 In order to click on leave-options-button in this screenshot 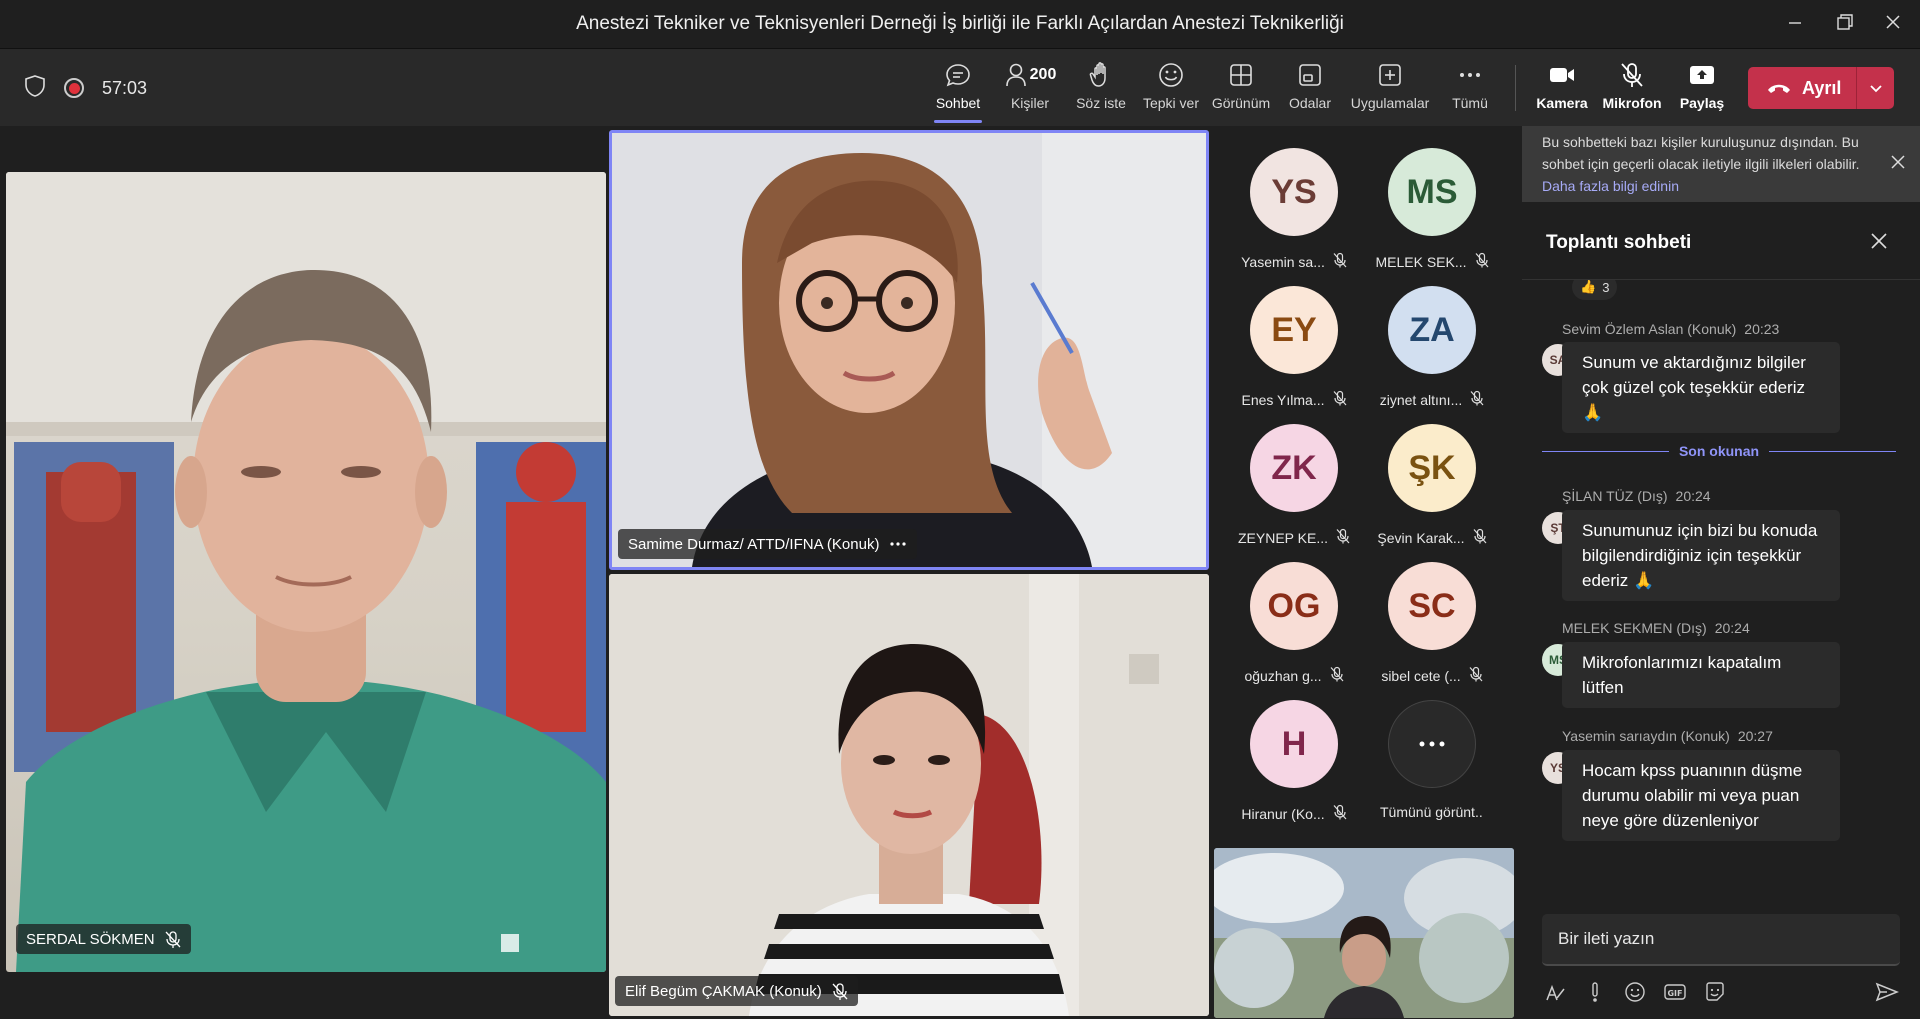, I will do `click(1875, 88)`.